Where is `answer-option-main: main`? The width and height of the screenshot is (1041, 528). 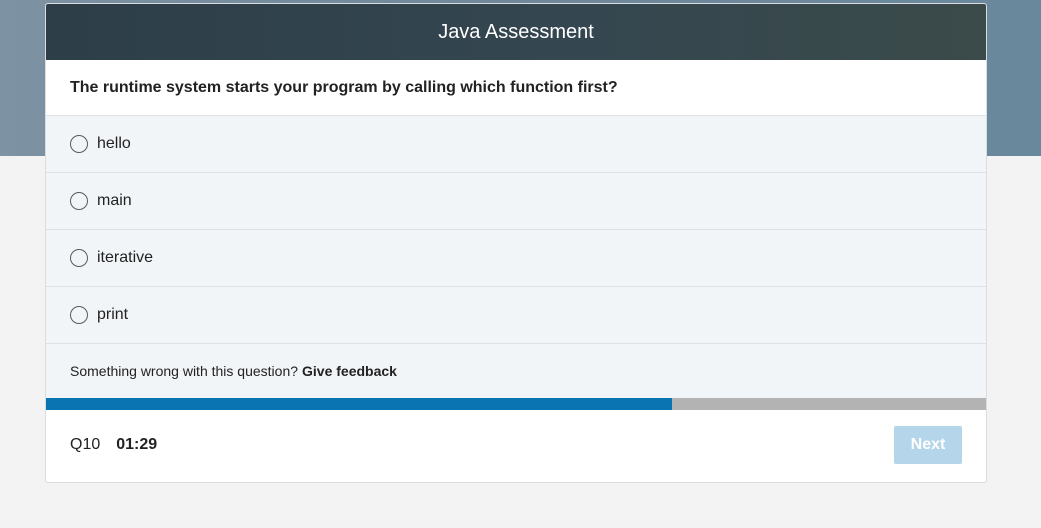 answer-option-main: main is located at coordinates (516, 201).